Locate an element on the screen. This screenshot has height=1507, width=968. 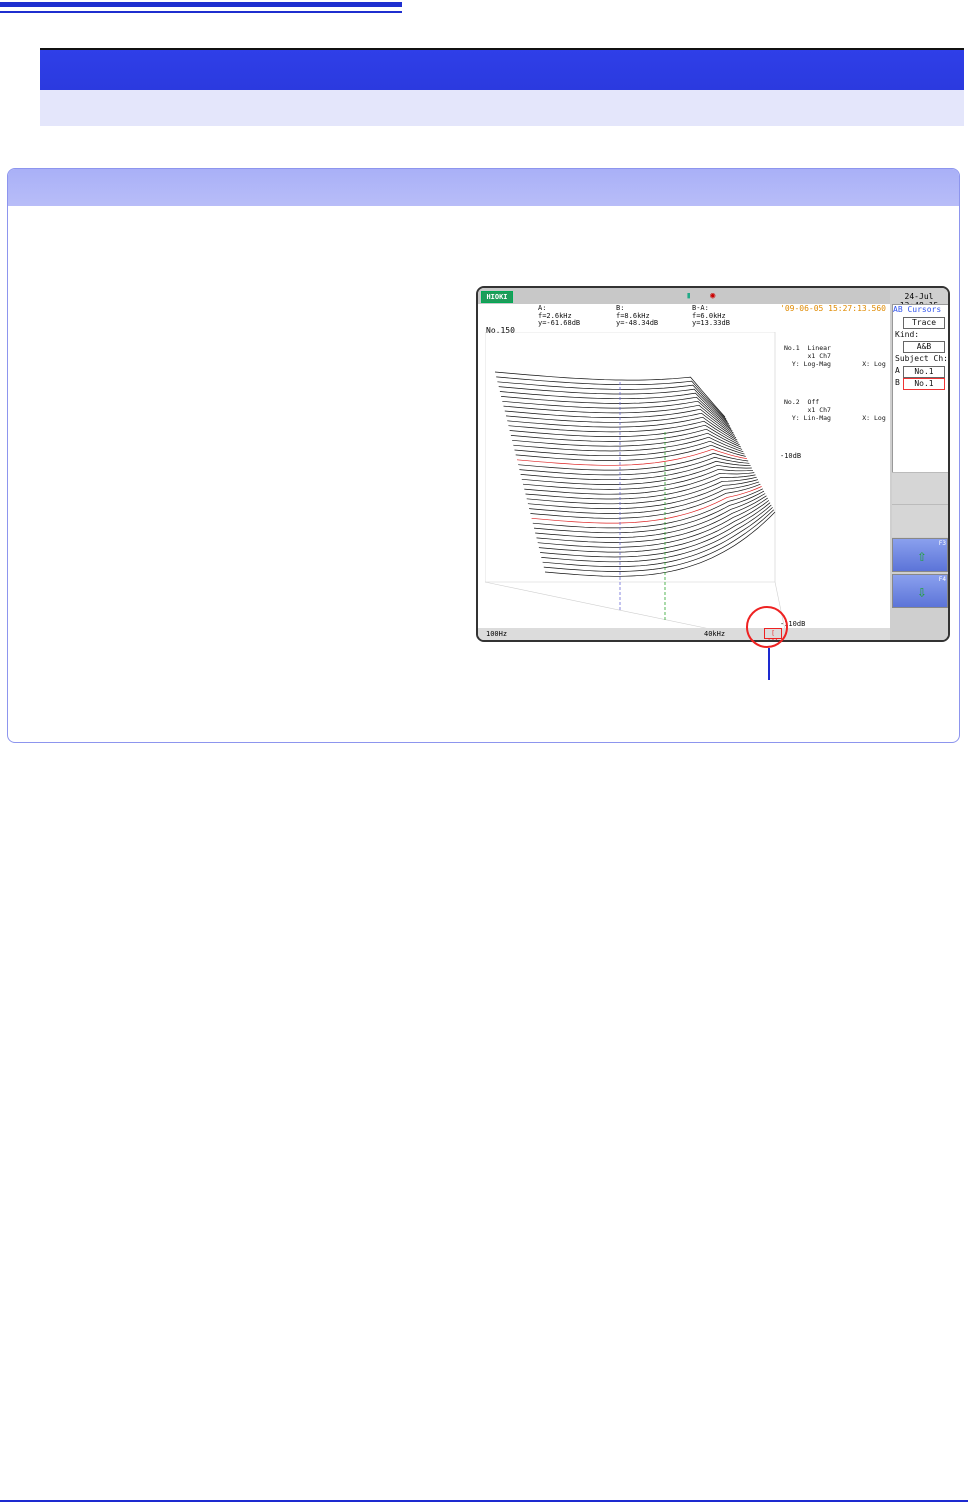
subject-label: Subject Ch: is located at coordinates (921, 358).